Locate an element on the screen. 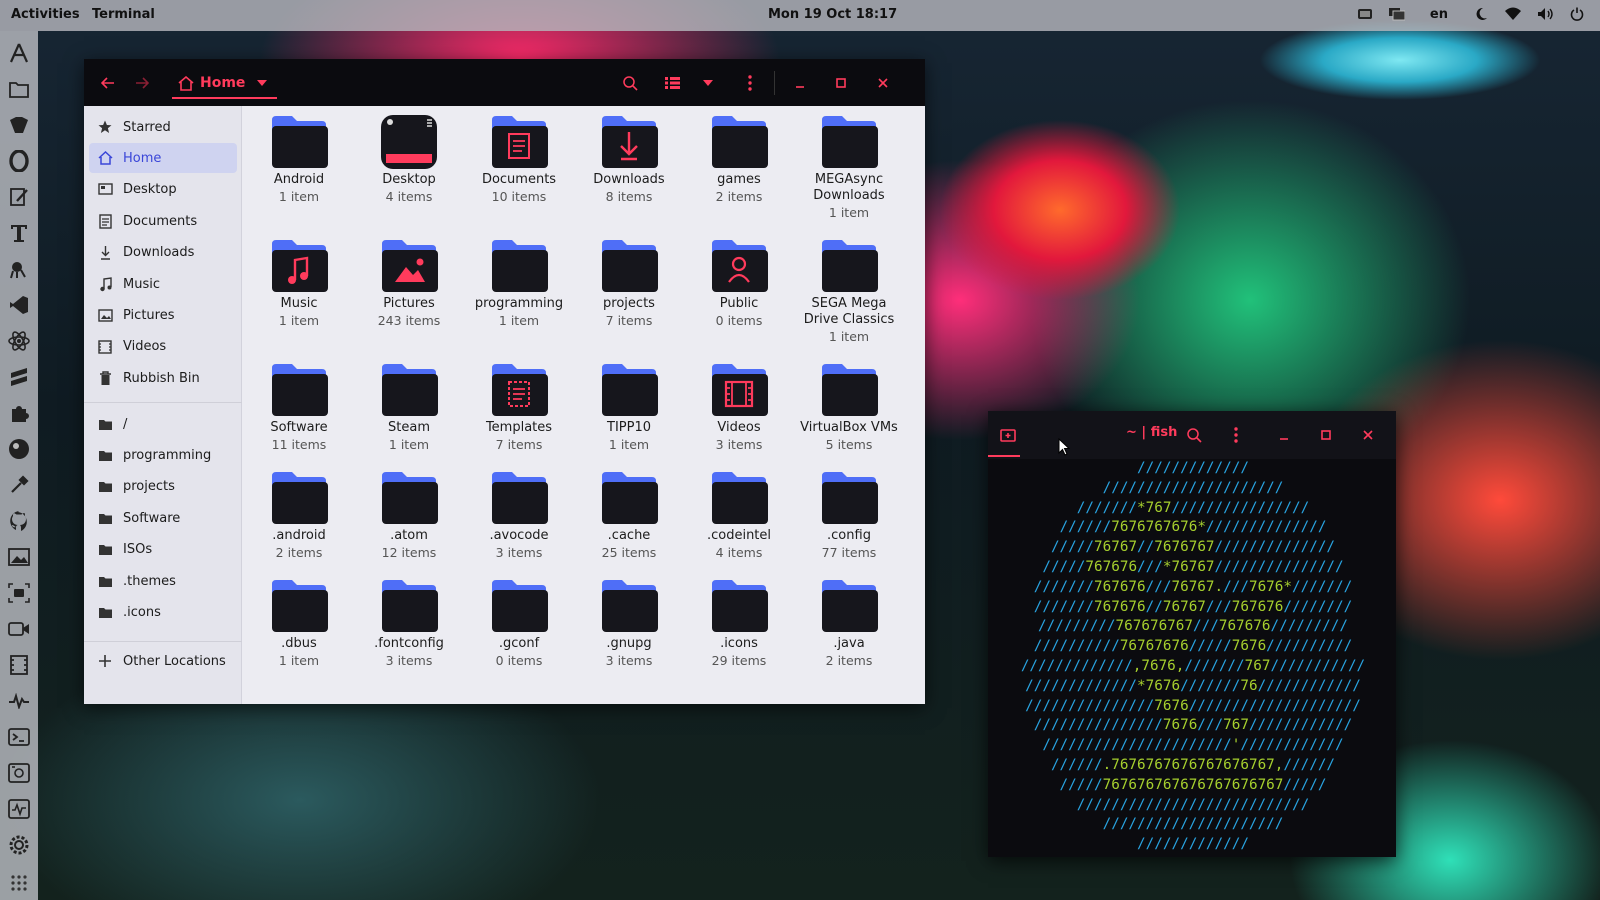 This screenshot has width=1600, height=900. file-item-projects: projects 7 items is located at coordinates (629, 283).